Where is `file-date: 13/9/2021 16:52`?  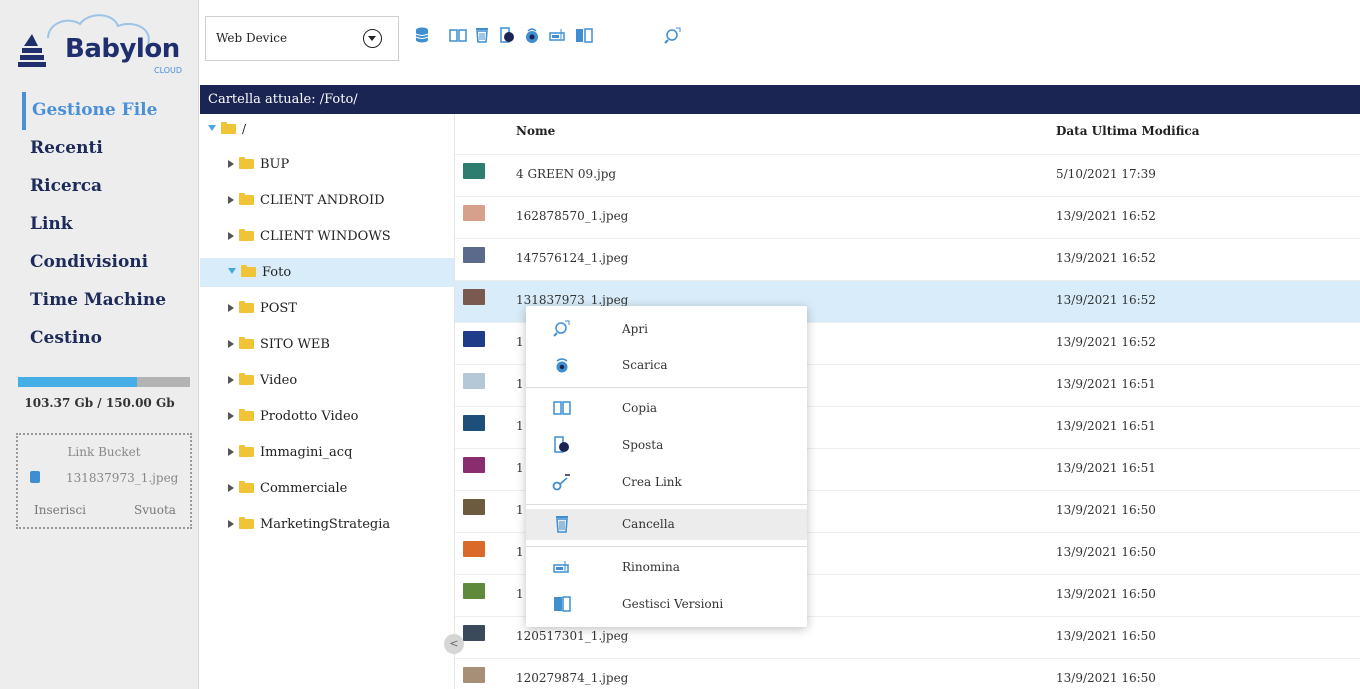
file-date: 13/9/2021 16:52 is located at coordinates (1106, 342).